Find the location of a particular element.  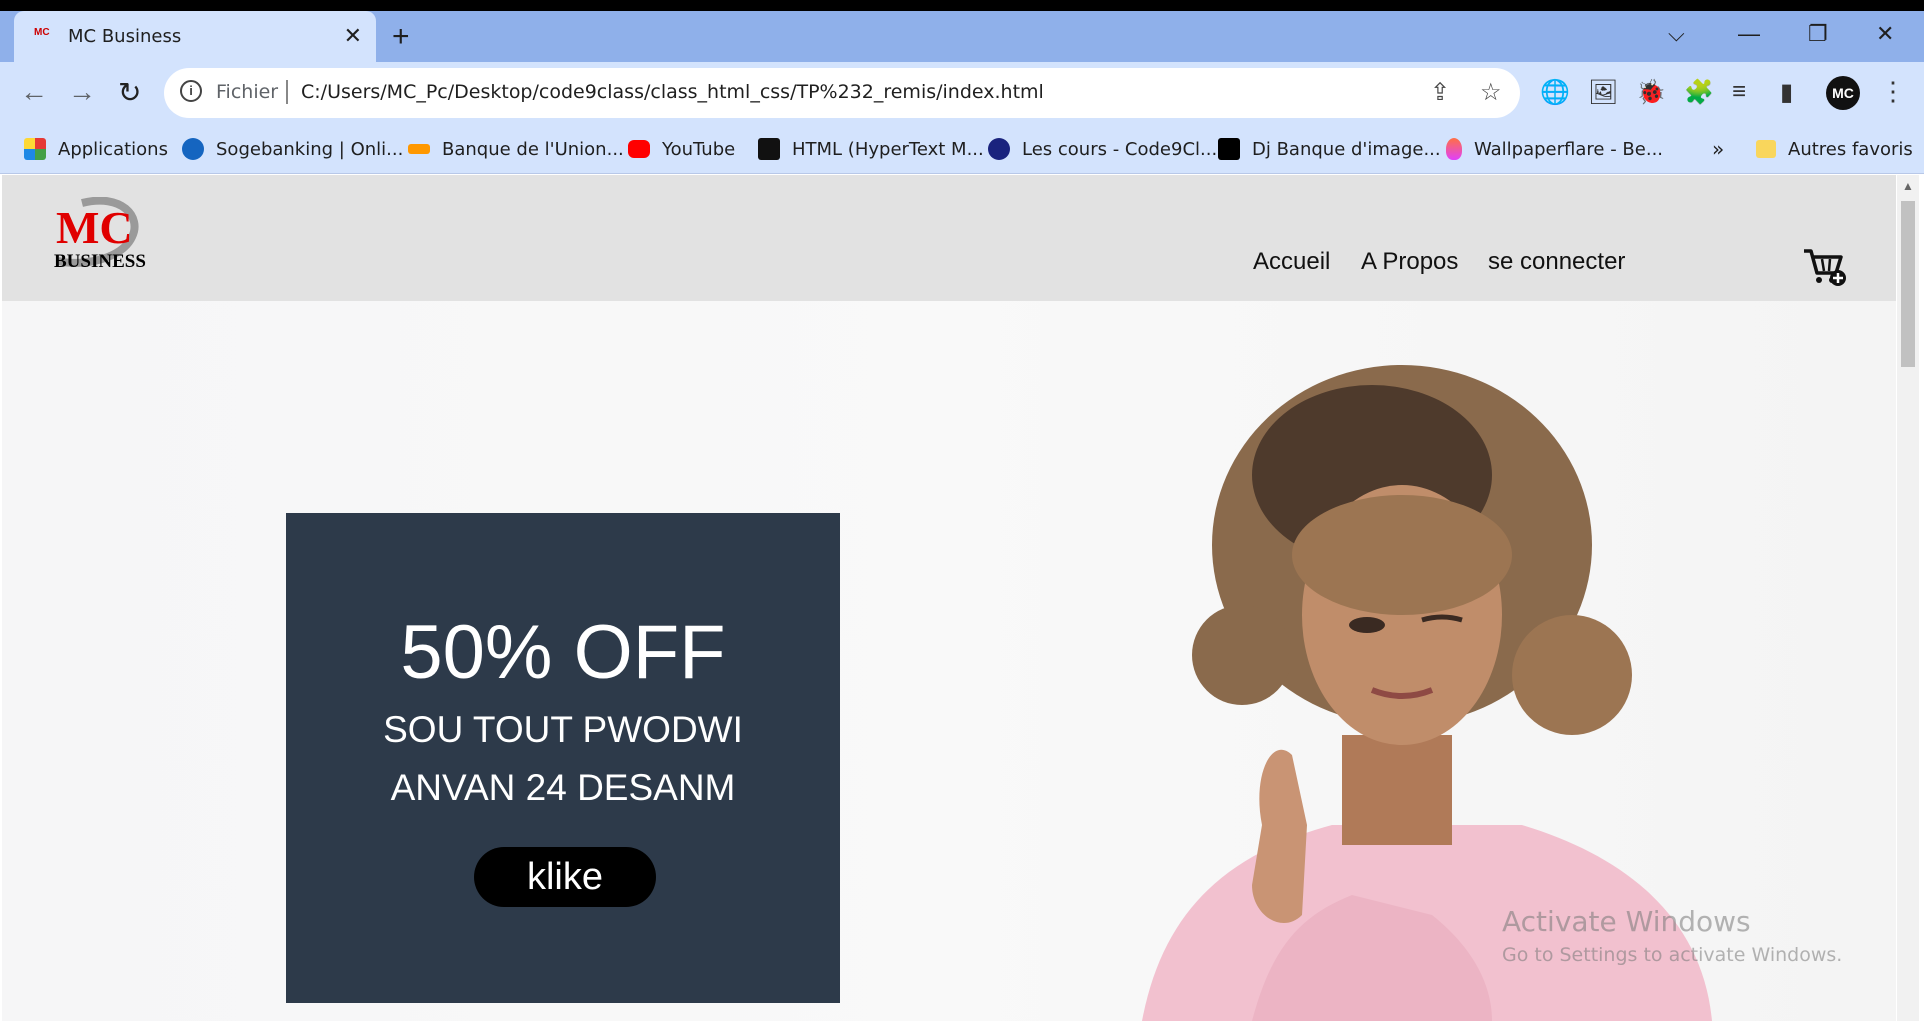

mdn-icon is located at coordinates (769, 149).